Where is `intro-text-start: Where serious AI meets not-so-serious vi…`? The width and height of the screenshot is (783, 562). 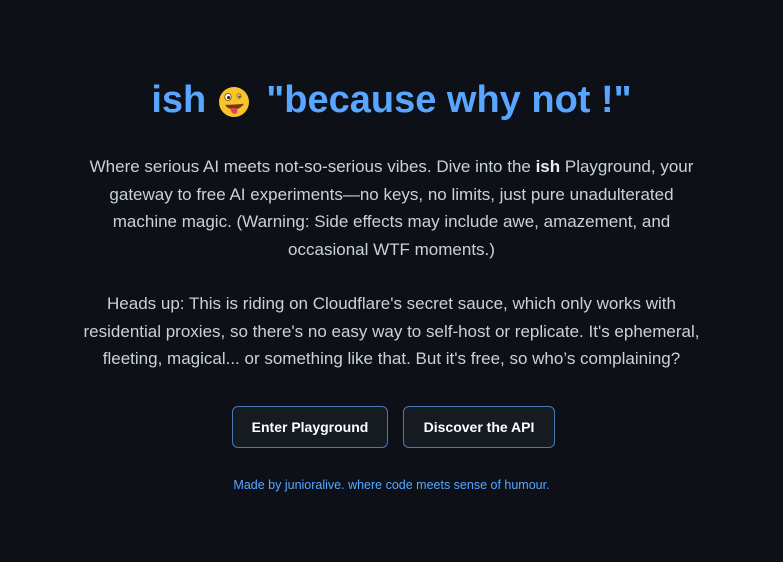 intro-text-start: Where serious AI meets not-so-serious vi… is located at coordinates (312, 166).